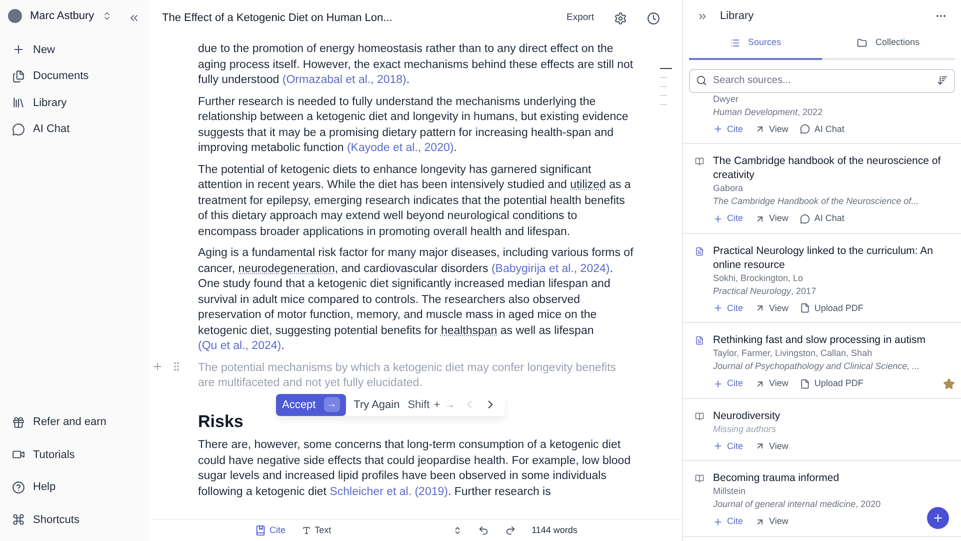 The image size is (961, 541). Describe the element at coordinates (311, 405) in the screenshot. I see `accept-button: Accept →` at that location.